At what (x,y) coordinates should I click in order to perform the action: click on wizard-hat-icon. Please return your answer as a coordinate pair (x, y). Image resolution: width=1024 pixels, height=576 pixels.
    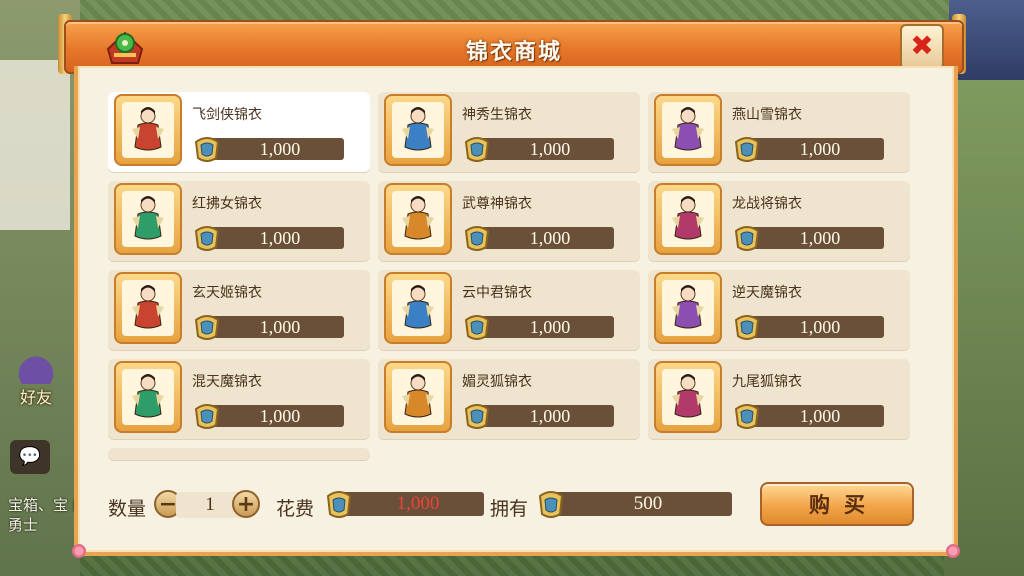
    Looking at the image, I should click on (36, 367).